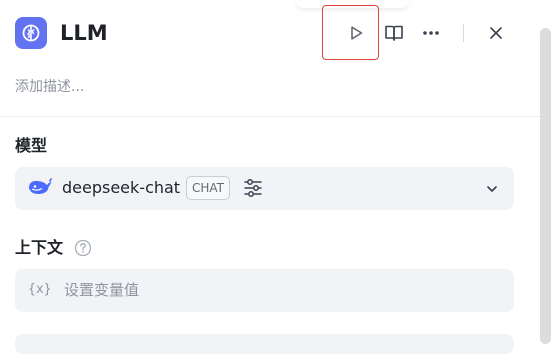 The height and width of the screenshot is (354, 551). I want to click on run-icon, so click(357, 33).